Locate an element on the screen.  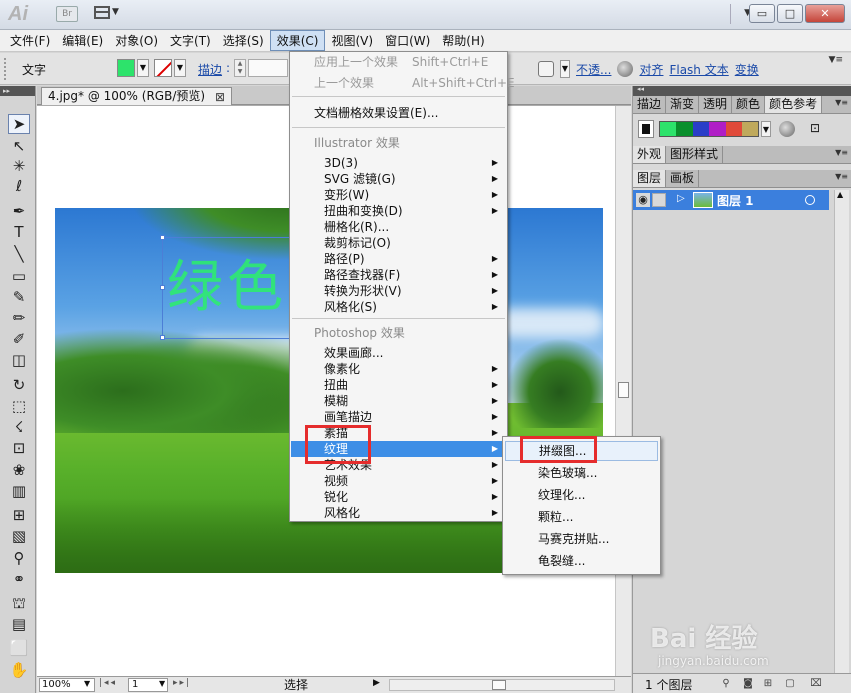
menu-item-crop-marks: 裁剪标记(O) is located at coordinates (398, 243).